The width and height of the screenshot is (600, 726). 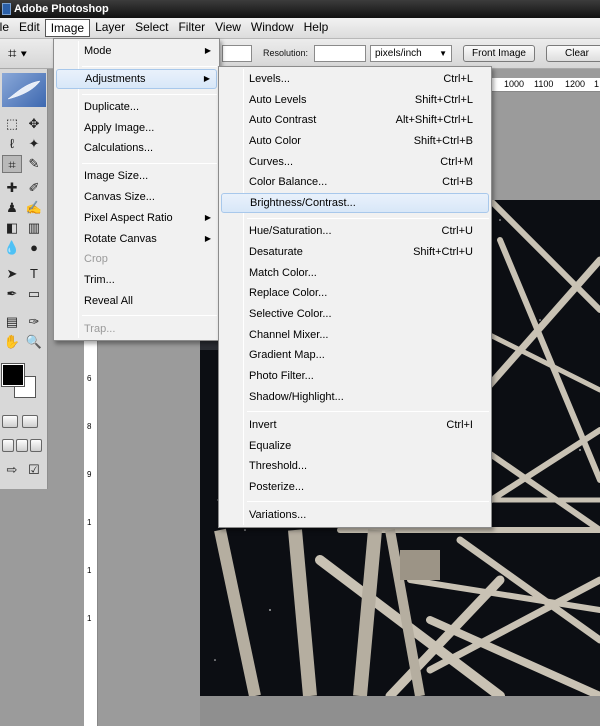 What do you see at coordinates (34, 124) in the screenshot?
I see `move-tool-icon: ✥` at bounding box center [34, 124].